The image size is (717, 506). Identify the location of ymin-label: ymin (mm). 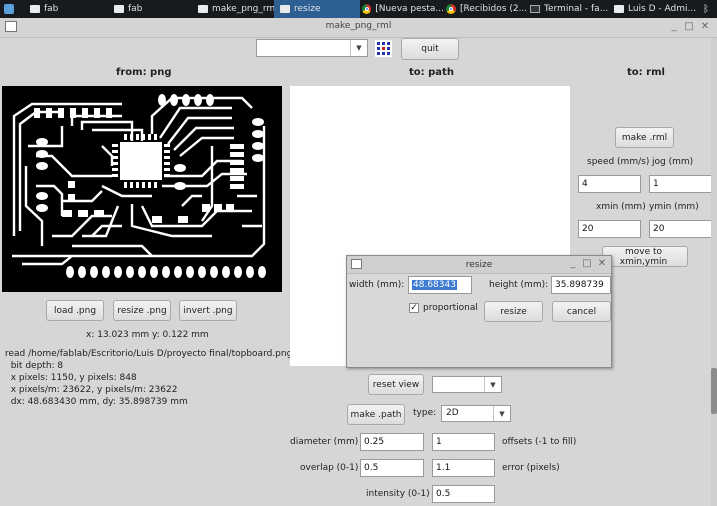
(674, 207).